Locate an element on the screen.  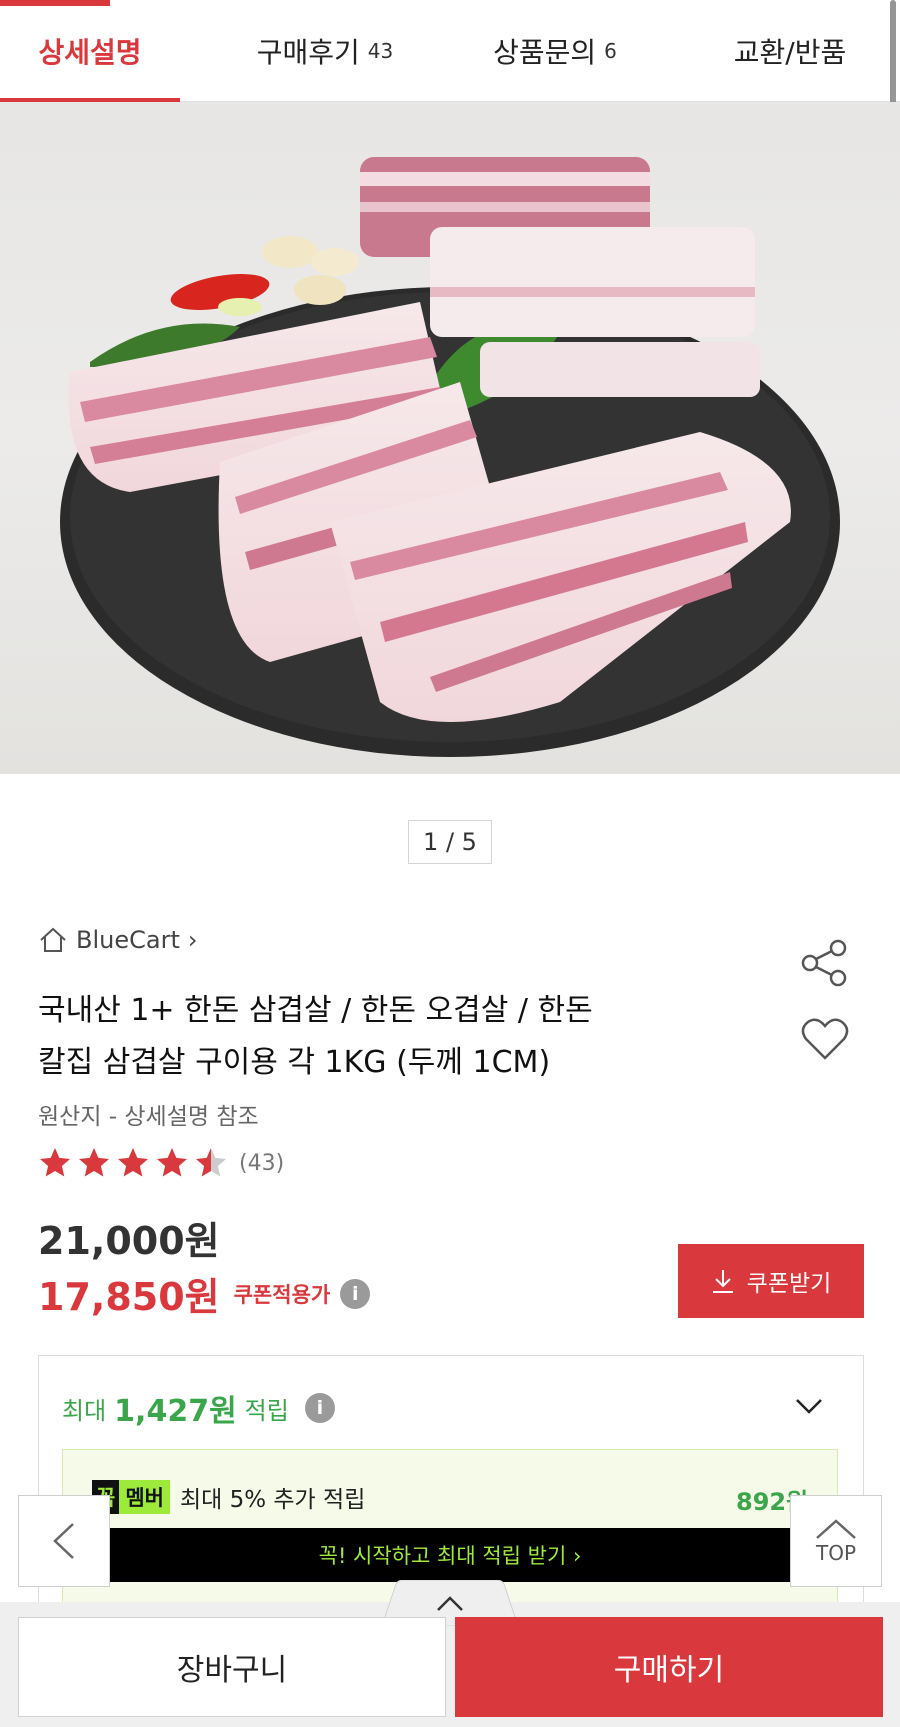
original-price: 21,000원 is located at coordinates (129, 1241).